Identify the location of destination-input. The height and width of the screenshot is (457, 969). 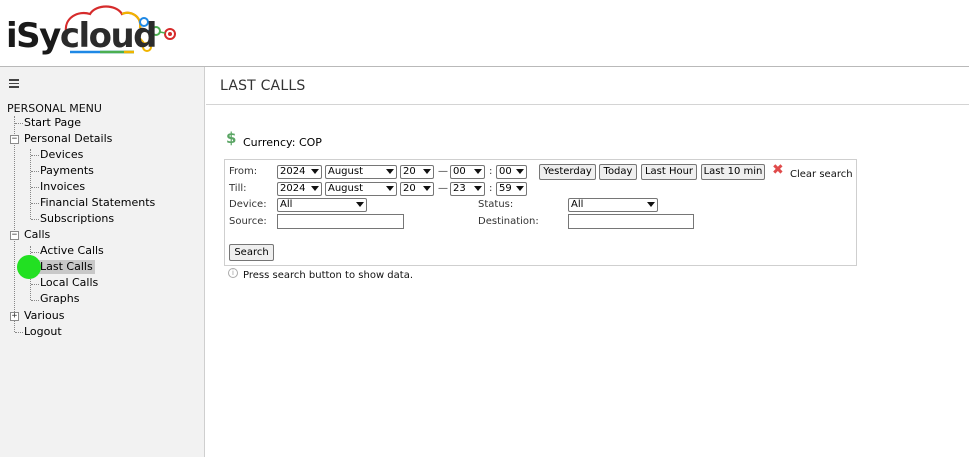
(631, 221).